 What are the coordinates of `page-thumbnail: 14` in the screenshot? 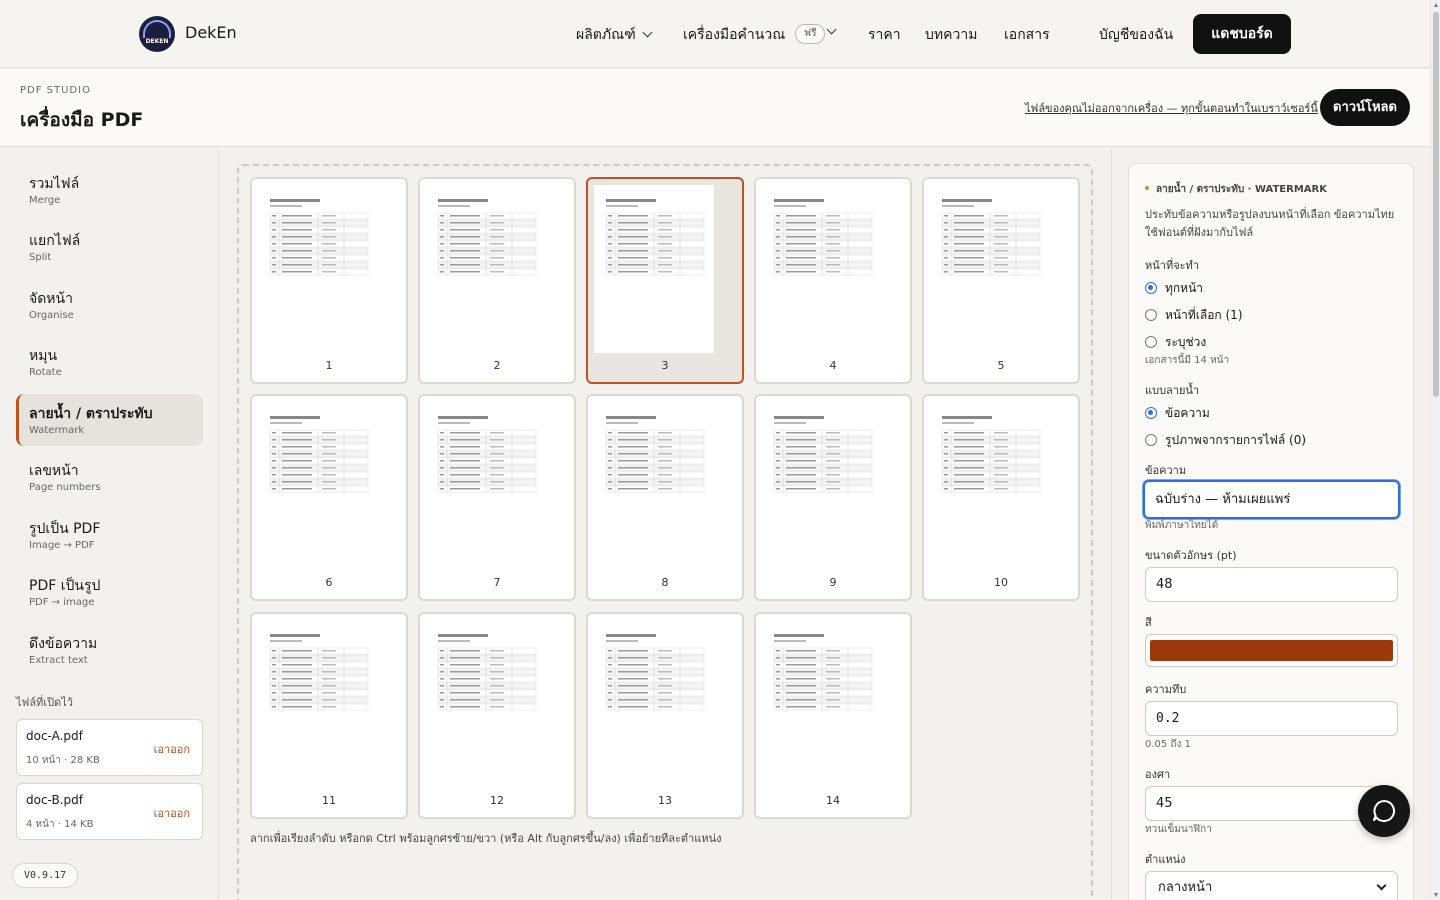 It's located at (833, 715).